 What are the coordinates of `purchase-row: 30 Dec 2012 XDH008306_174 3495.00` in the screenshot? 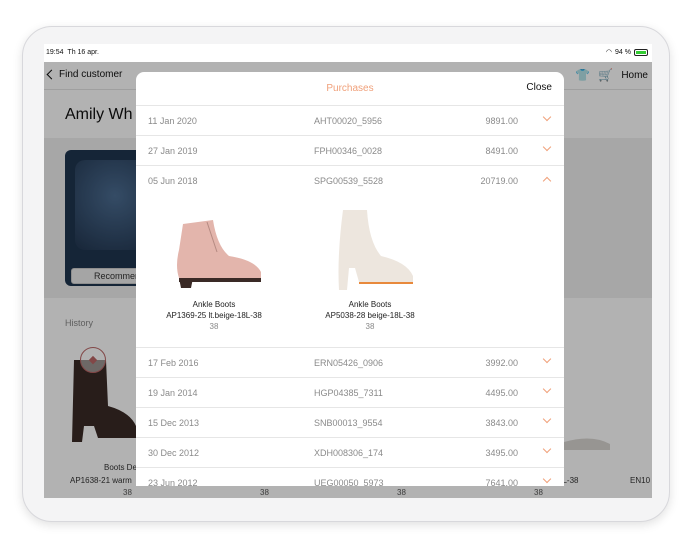 It's located at (350, 453).